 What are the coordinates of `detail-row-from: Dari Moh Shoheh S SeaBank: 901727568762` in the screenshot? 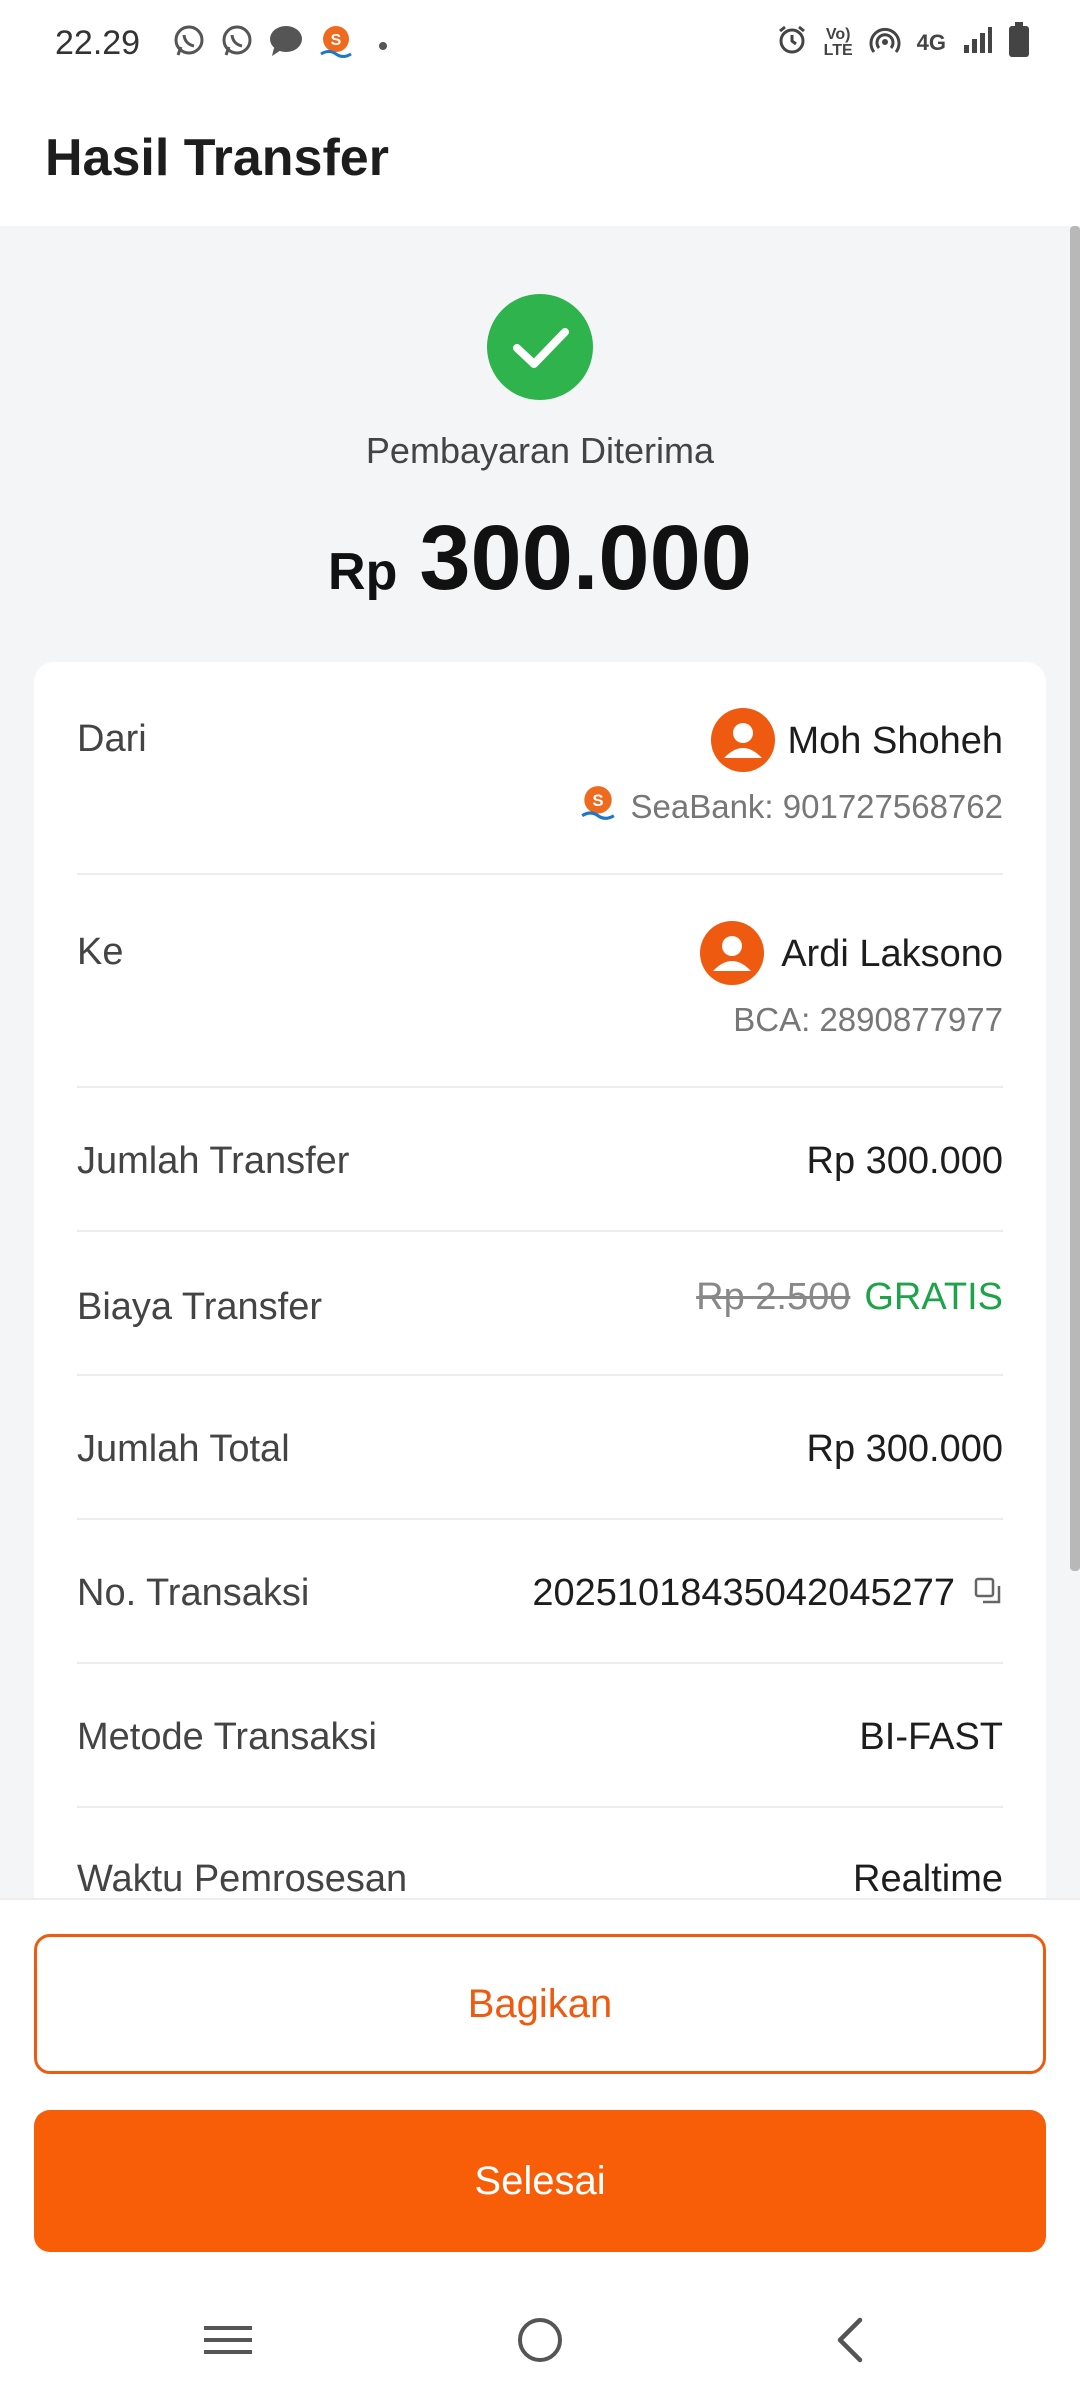 It's located at (540, 768).